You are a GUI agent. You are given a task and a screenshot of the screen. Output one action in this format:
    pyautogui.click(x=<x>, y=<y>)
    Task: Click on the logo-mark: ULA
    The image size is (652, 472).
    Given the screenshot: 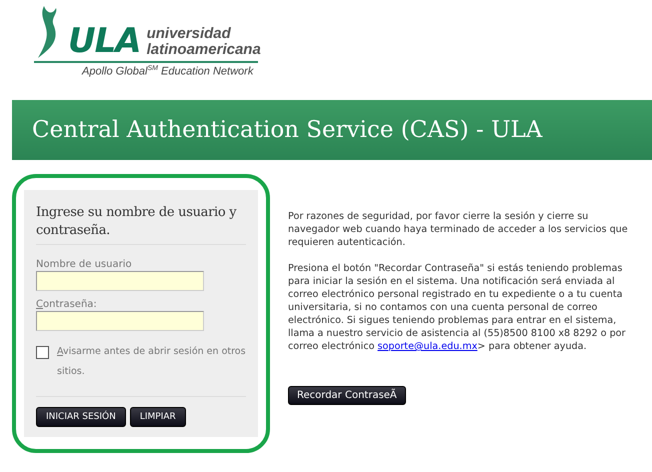 What is the action you would take?
    pyautogui.click(x=104, y=41)
    